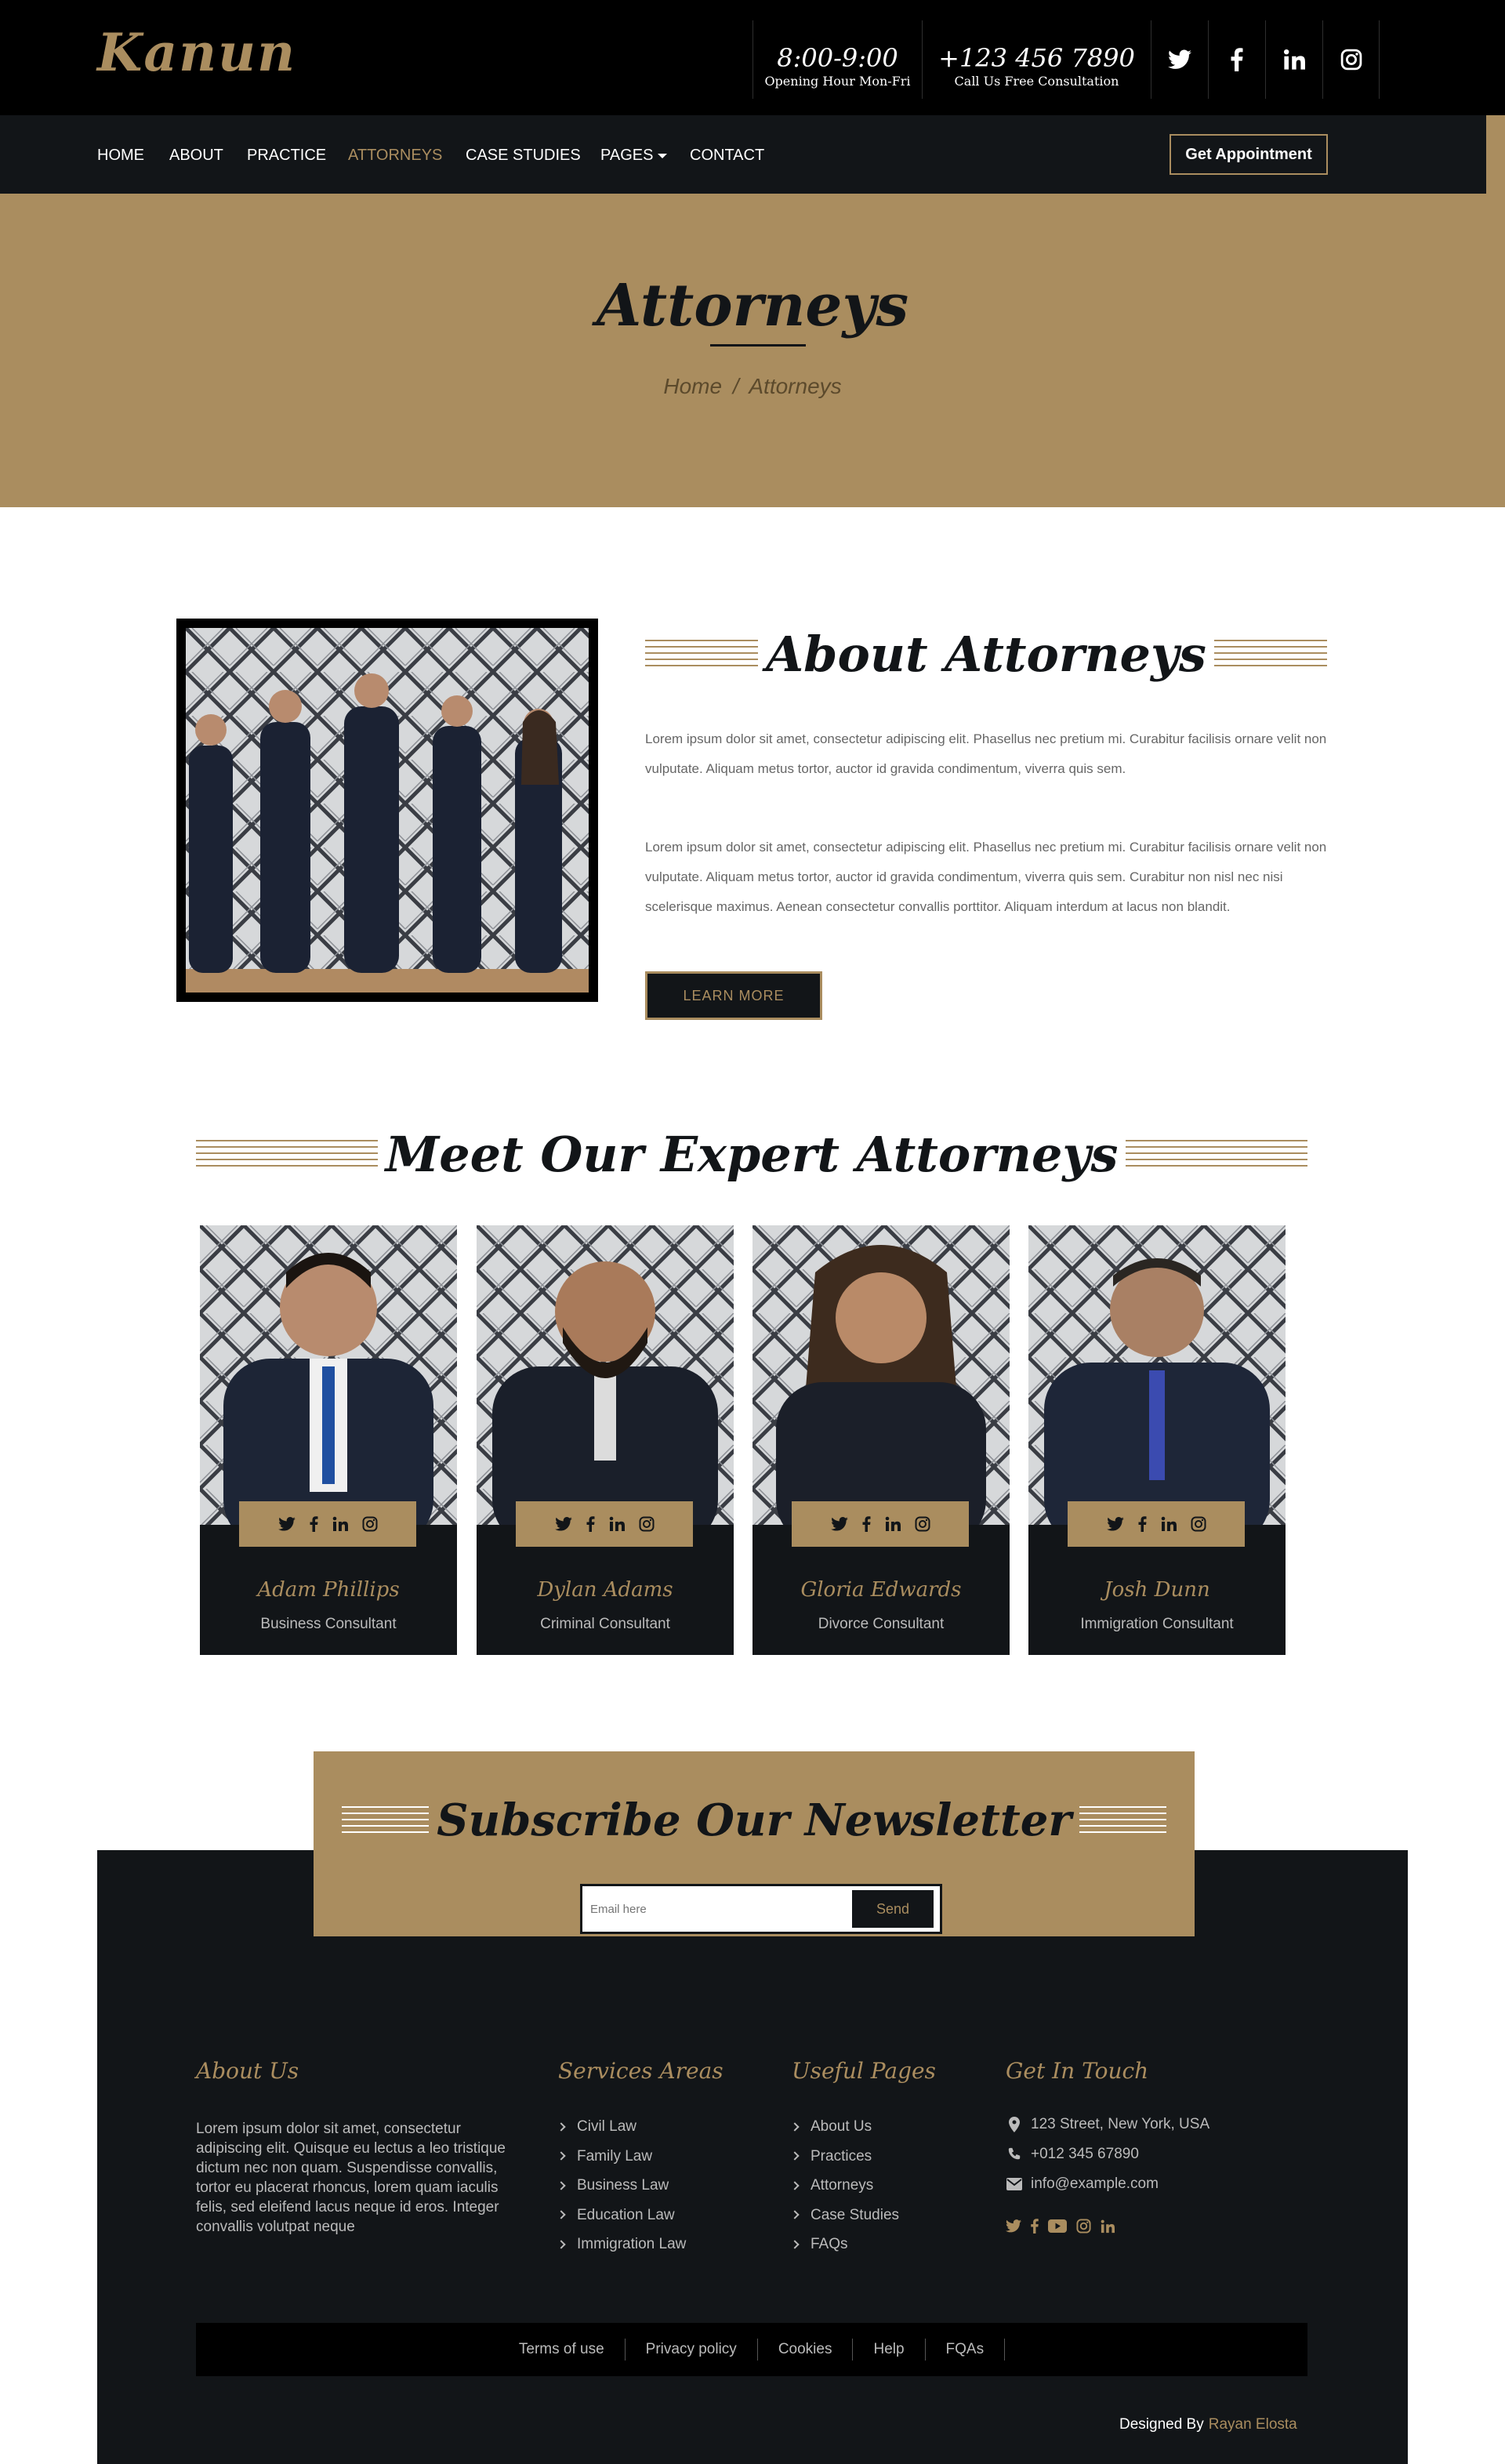 The width and height of the screenshot is (1505, 2464). Describe the element at coordinates (752, 305) in the screenshot. I see `page-title: Attorneys` at that location.